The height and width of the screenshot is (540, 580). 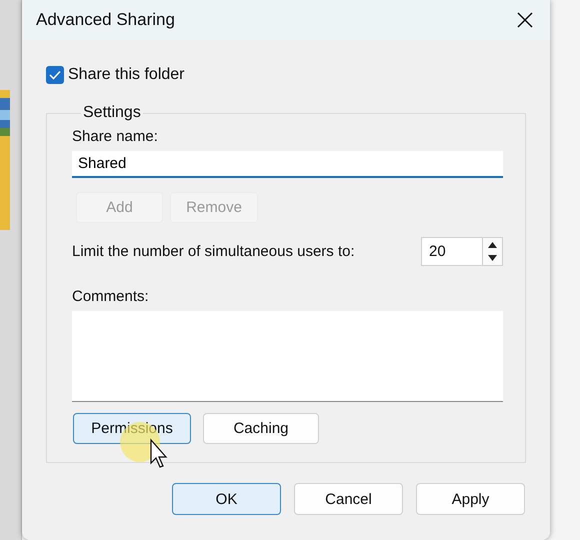 I want to click on user-limit-spinner: 20, so click(x=462, y=251).